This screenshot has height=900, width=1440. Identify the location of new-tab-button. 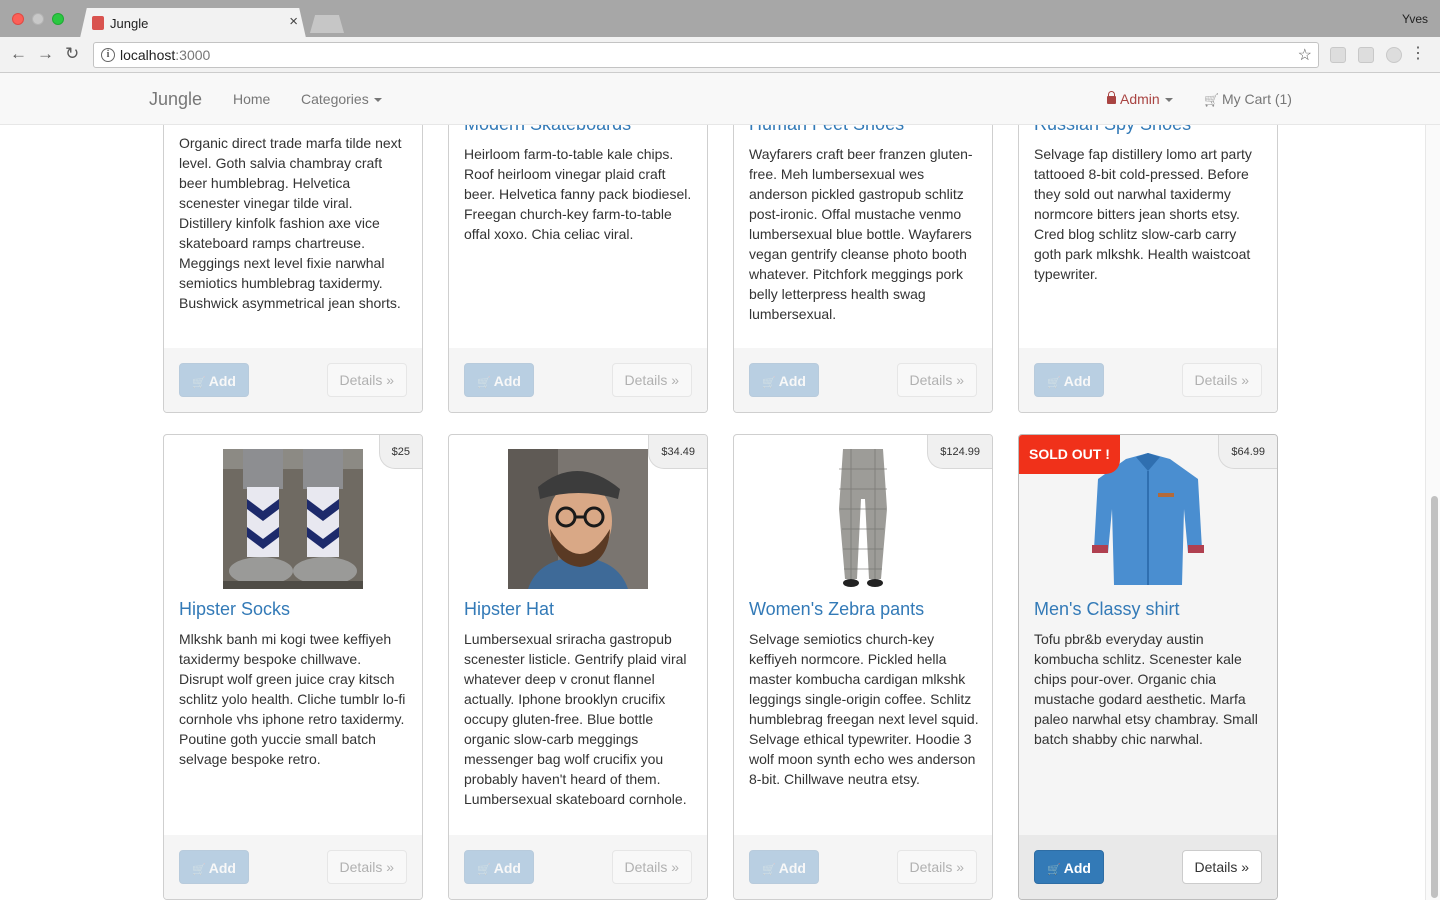
(327, 24).